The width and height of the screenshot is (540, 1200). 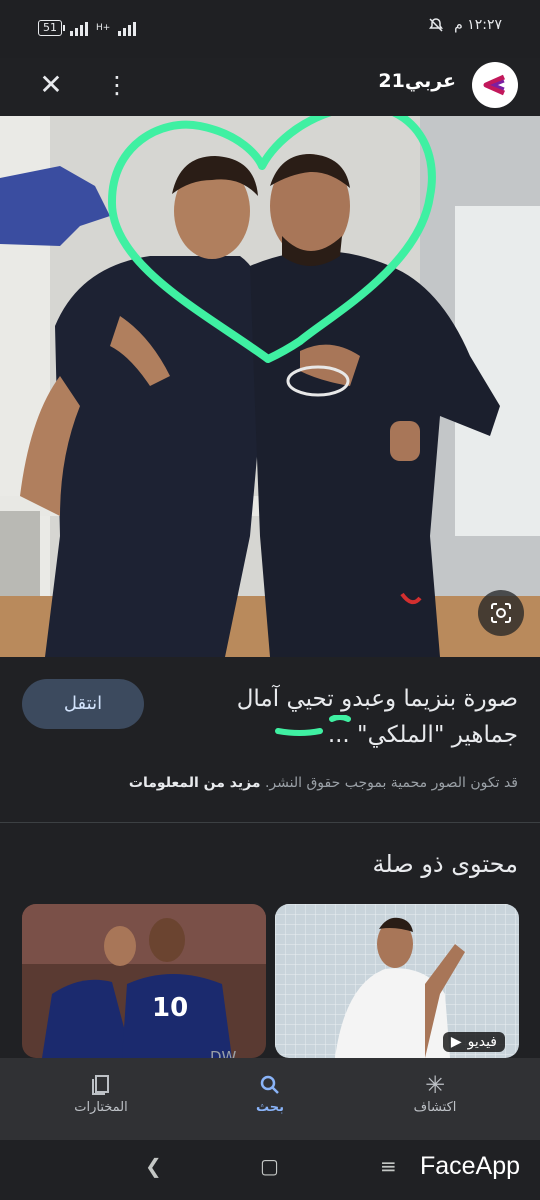 What do you see at coordinates (270, 87) in the screenshot?
I see `viewer-top-bar: ✕ ⋮ عربي21` at bounding box center [270, 87].